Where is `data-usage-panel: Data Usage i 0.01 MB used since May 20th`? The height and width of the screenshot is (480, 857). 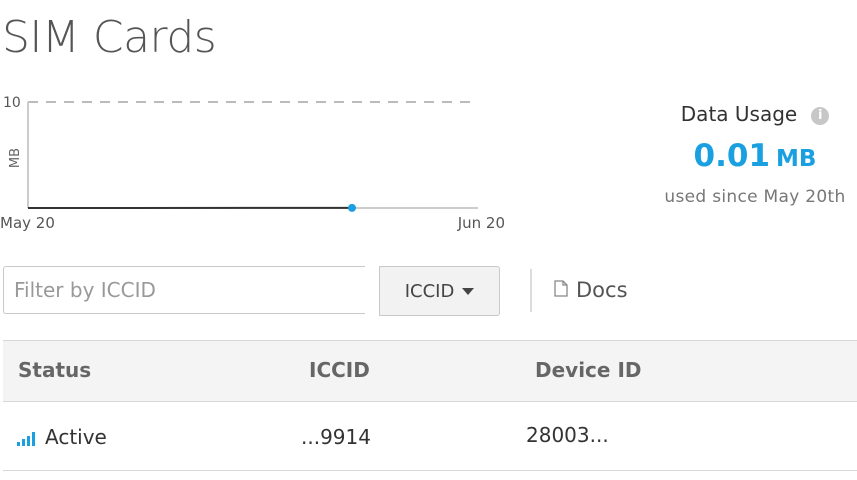 data-usage-panel: Data Usage i 0.01 MB used since May 20th is located at coordinates (748, 154).